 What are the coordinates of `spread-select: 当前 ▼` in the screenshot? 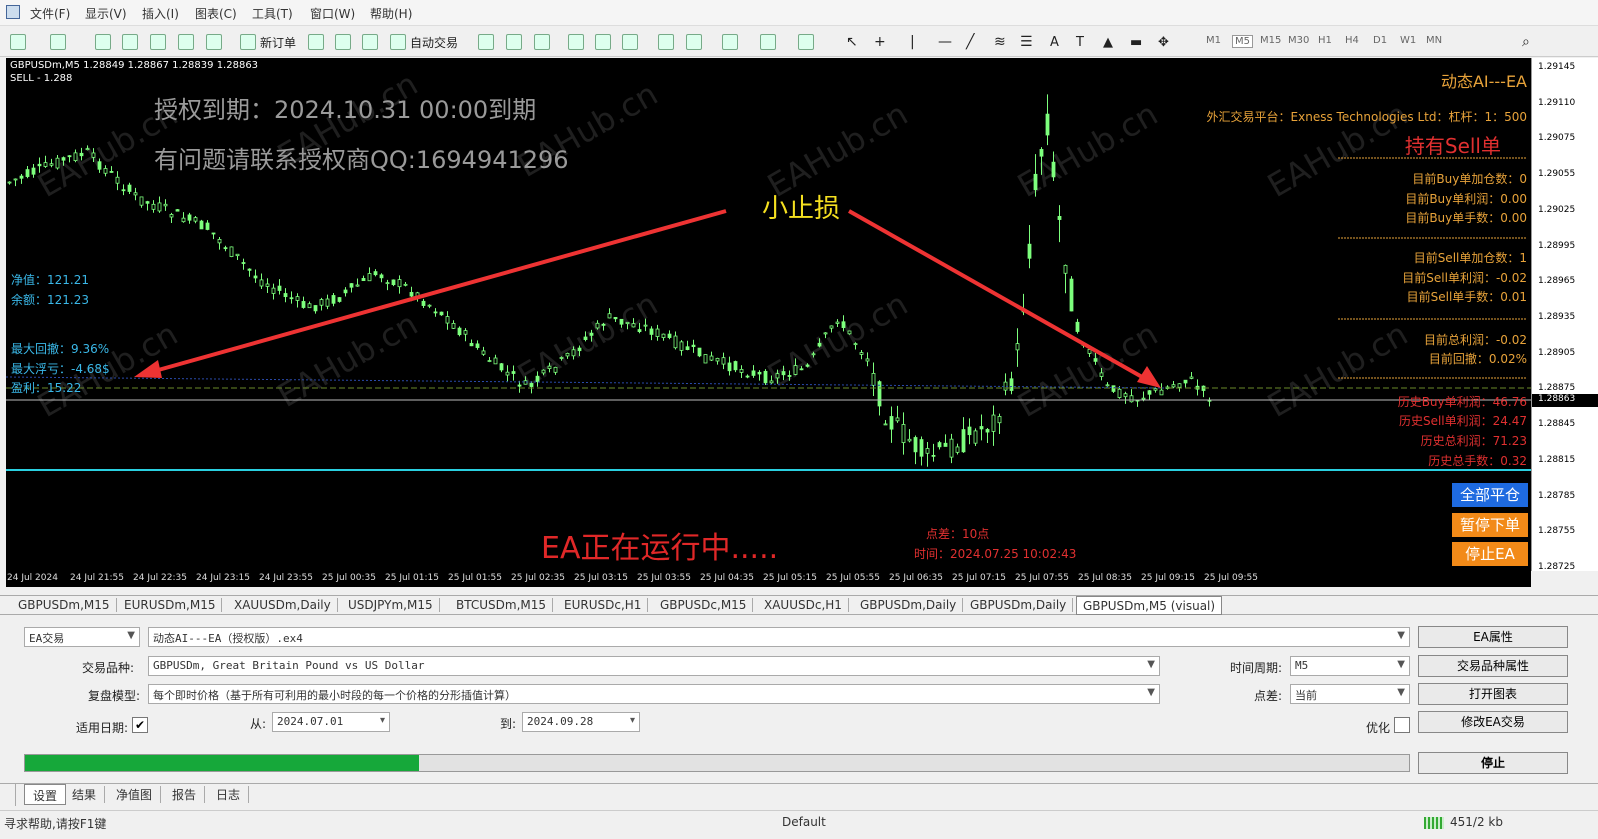 It's located at (1350, 694).